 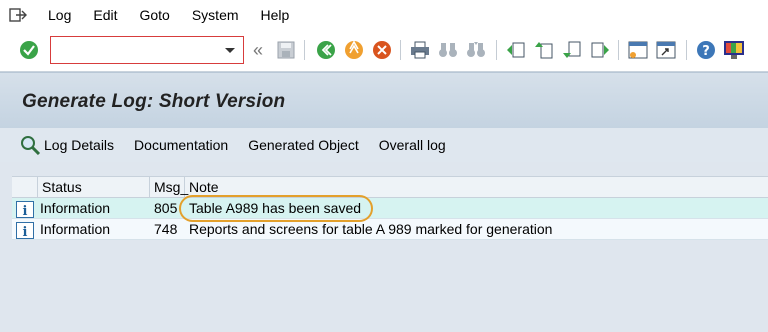 What do you see at coordinates (79, 145) in the screenshot?
I see `log-details-label: Log Details` at bounding box center [79, 145].